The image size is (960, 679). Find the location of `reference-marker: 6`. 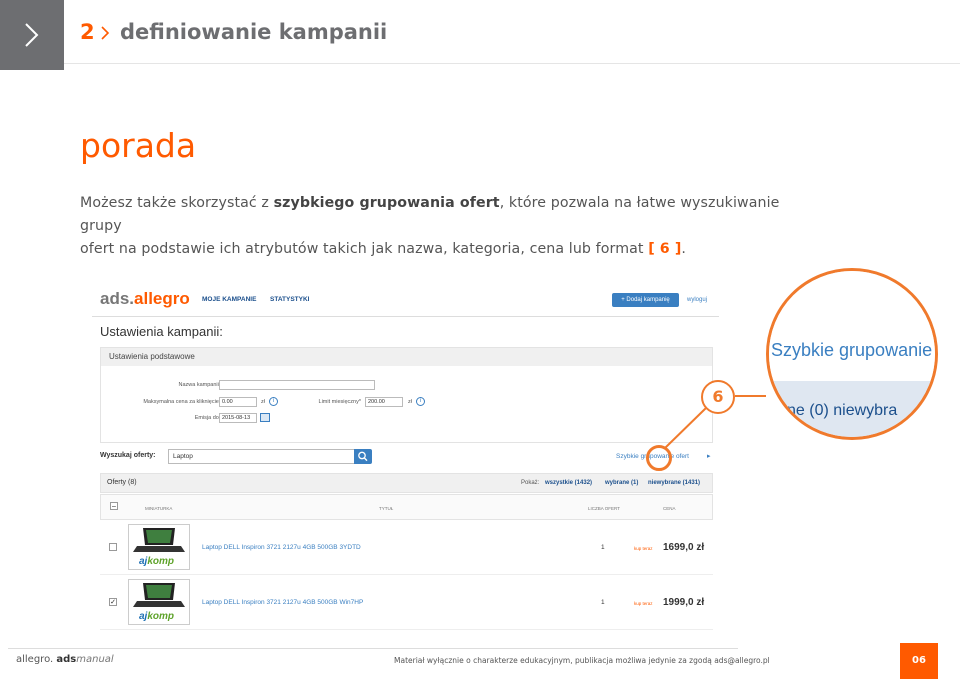

reference-marker: 6 is located at coordinates (718, 397).